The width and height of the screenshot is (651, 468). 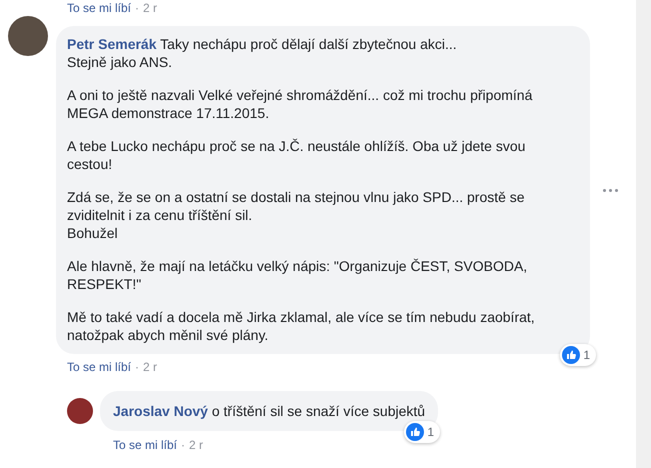 I want to click on comment-text: o tříštění sil se snaží více subjektů, so click(x=318, y=411).